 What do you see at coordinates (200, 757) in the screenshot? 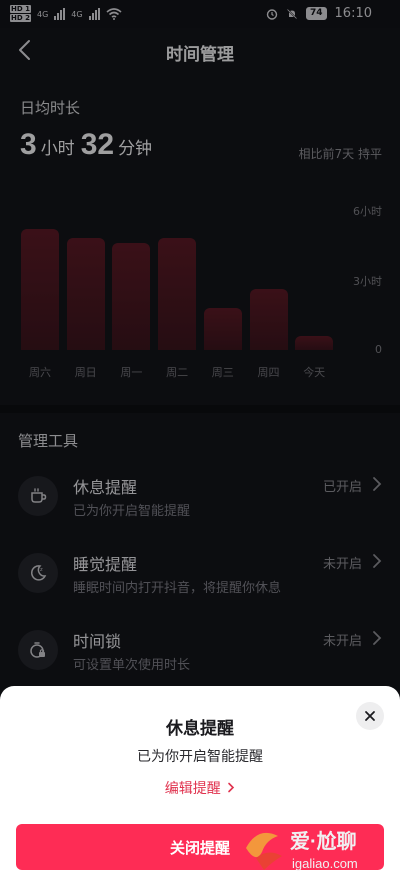
I see `sheet-description: 已为你开启智能提醒` at bounding box center [200, 757].